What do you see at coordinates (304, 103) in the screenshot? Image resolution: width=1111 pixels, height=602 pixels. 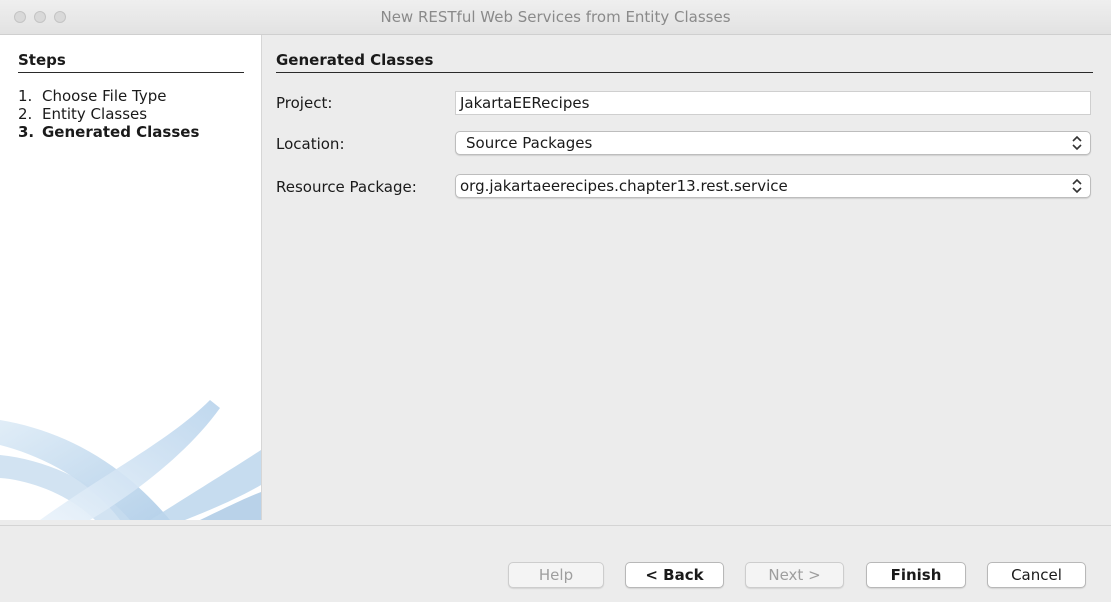 I see `project-label: Project:` at bounding box center [304, 103].